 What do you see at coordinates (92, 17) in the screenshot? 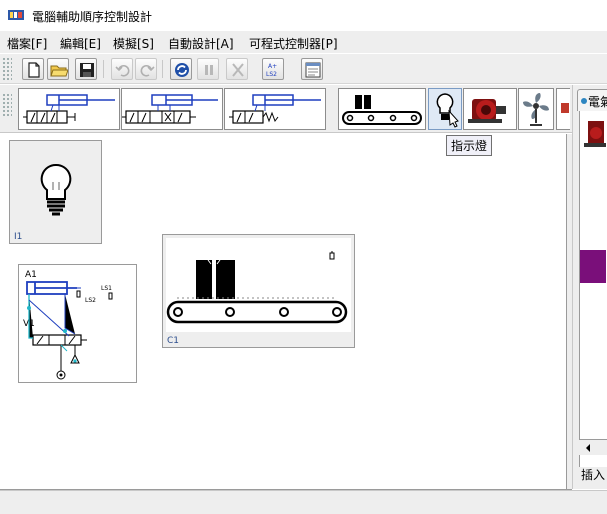
I see `window-title: 電腦輔助順序控制設計` at bounding box center [92, 17].